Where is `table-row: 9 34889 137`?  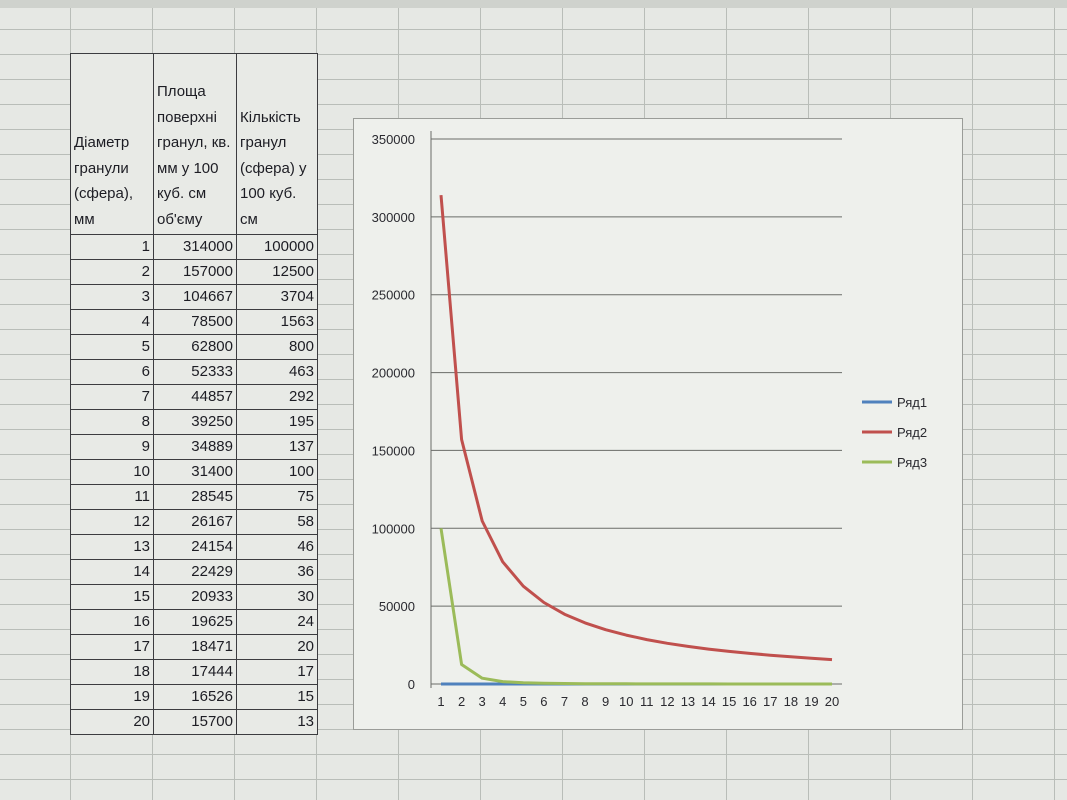
table-row: 9 34889 137 is located at coordinates (194, 447).